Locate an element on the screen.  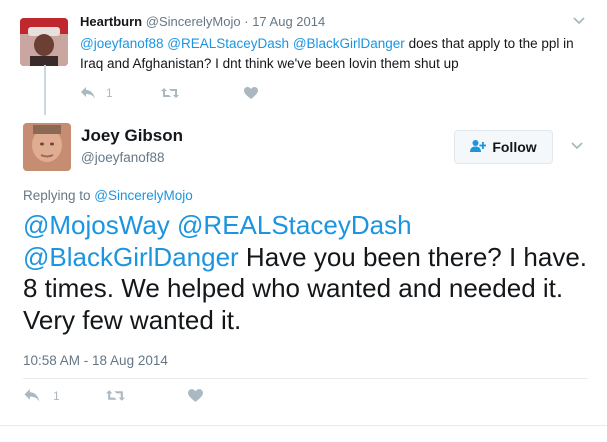
mention-link: @MojosWay is located at coordinates (96, 225).